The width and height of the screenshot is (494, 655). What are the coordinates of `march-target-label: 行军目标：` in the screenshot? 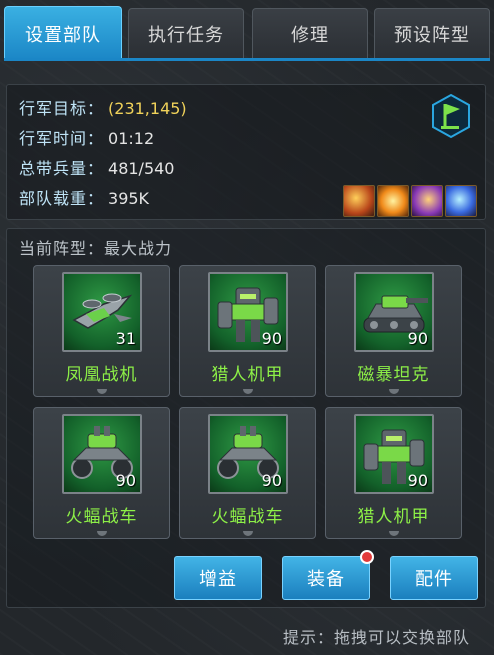 It's located at (62, 108).